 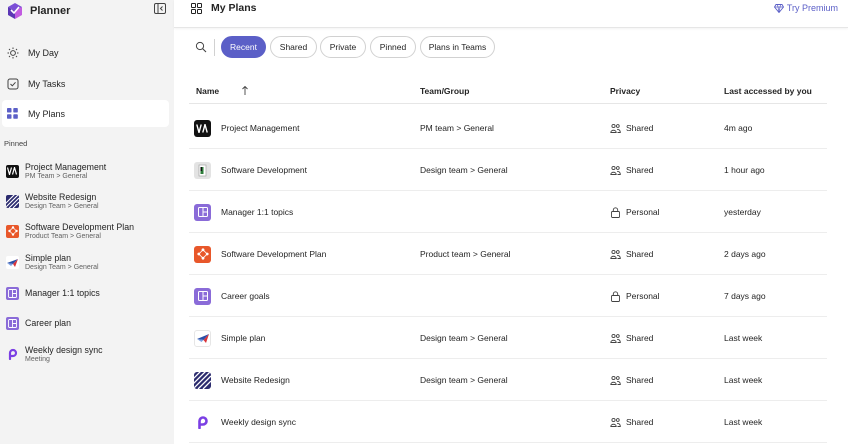 I want to click on pinned-item-weekly-design-sync: Weekly design sync Meeting, so click(x=85, y=354).